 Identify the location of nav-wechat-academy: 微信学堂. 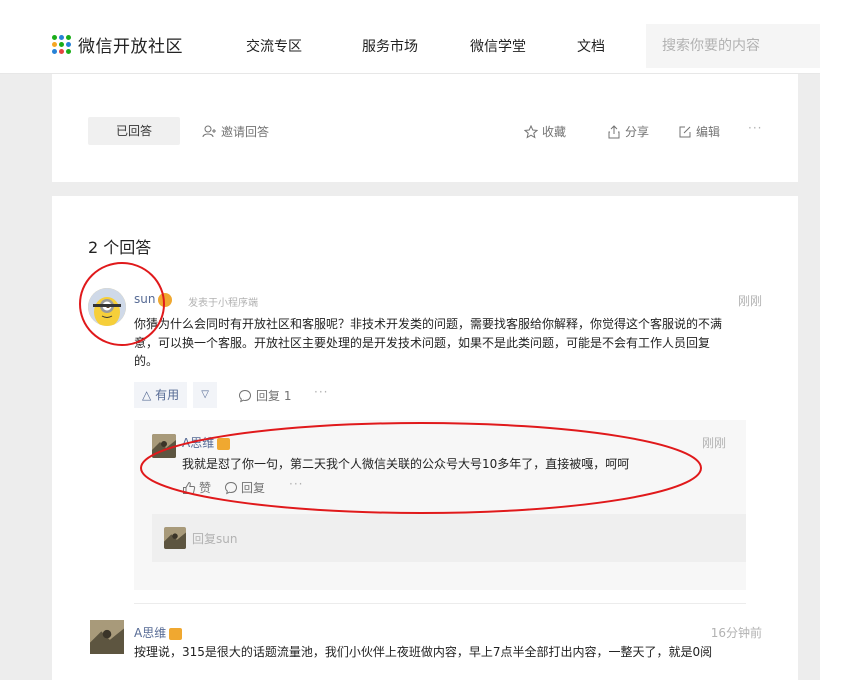
(498, 46).